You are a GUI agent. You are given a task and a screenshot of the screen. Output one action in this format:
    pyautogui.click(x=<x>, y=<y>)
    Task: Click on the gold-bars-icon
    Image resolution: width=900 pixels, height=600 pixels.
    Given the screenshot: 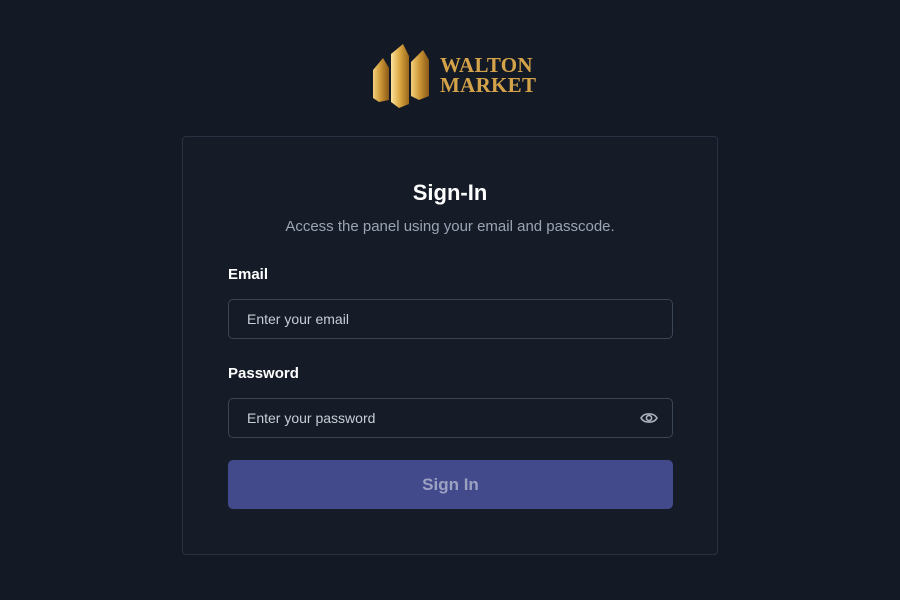 What is the action you would take?
    pyautogui.click(x=401, y=76)
    